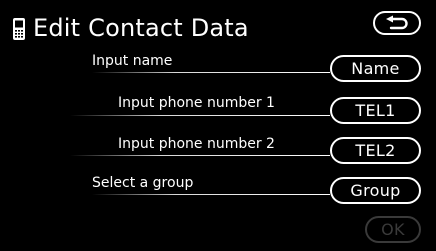 The height and width of the screenshot is (251, 436). What do you see at coordinates (375, 110) in the screenshot?
I see `tel1-button: TEL1` at bounding box center [375, 110].